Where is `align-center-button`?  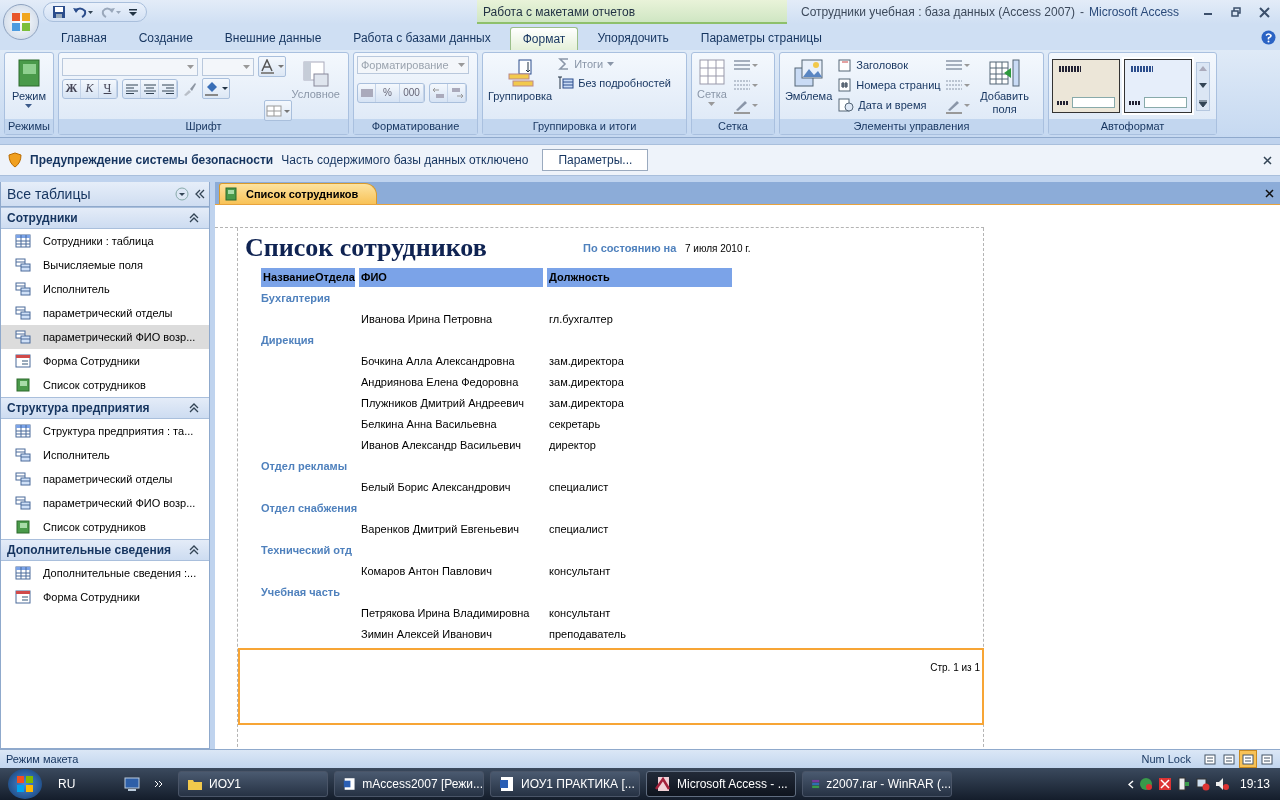
align-center-button is located at coordinates (150, 88).